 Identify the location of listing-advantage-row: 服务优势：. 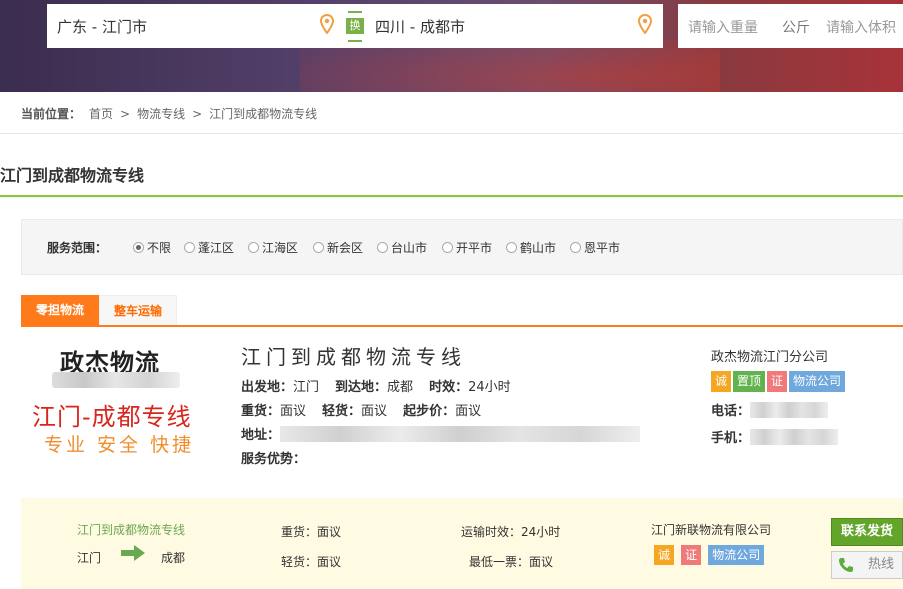
(273, 457).